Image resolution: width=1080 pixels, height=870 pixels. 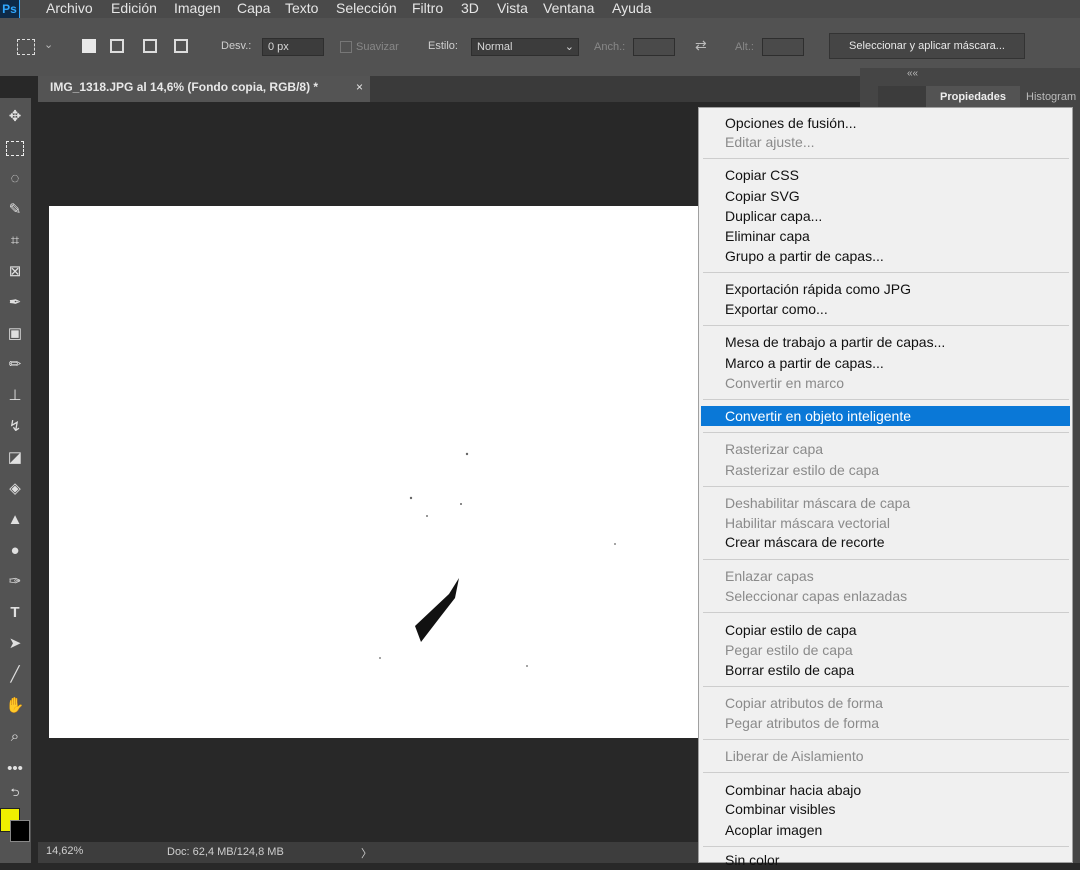 What do you see at coordinates (366, 853) in the screenshot?
I see `status-menu-arrow: 〉` at bounding box center [366, 853].